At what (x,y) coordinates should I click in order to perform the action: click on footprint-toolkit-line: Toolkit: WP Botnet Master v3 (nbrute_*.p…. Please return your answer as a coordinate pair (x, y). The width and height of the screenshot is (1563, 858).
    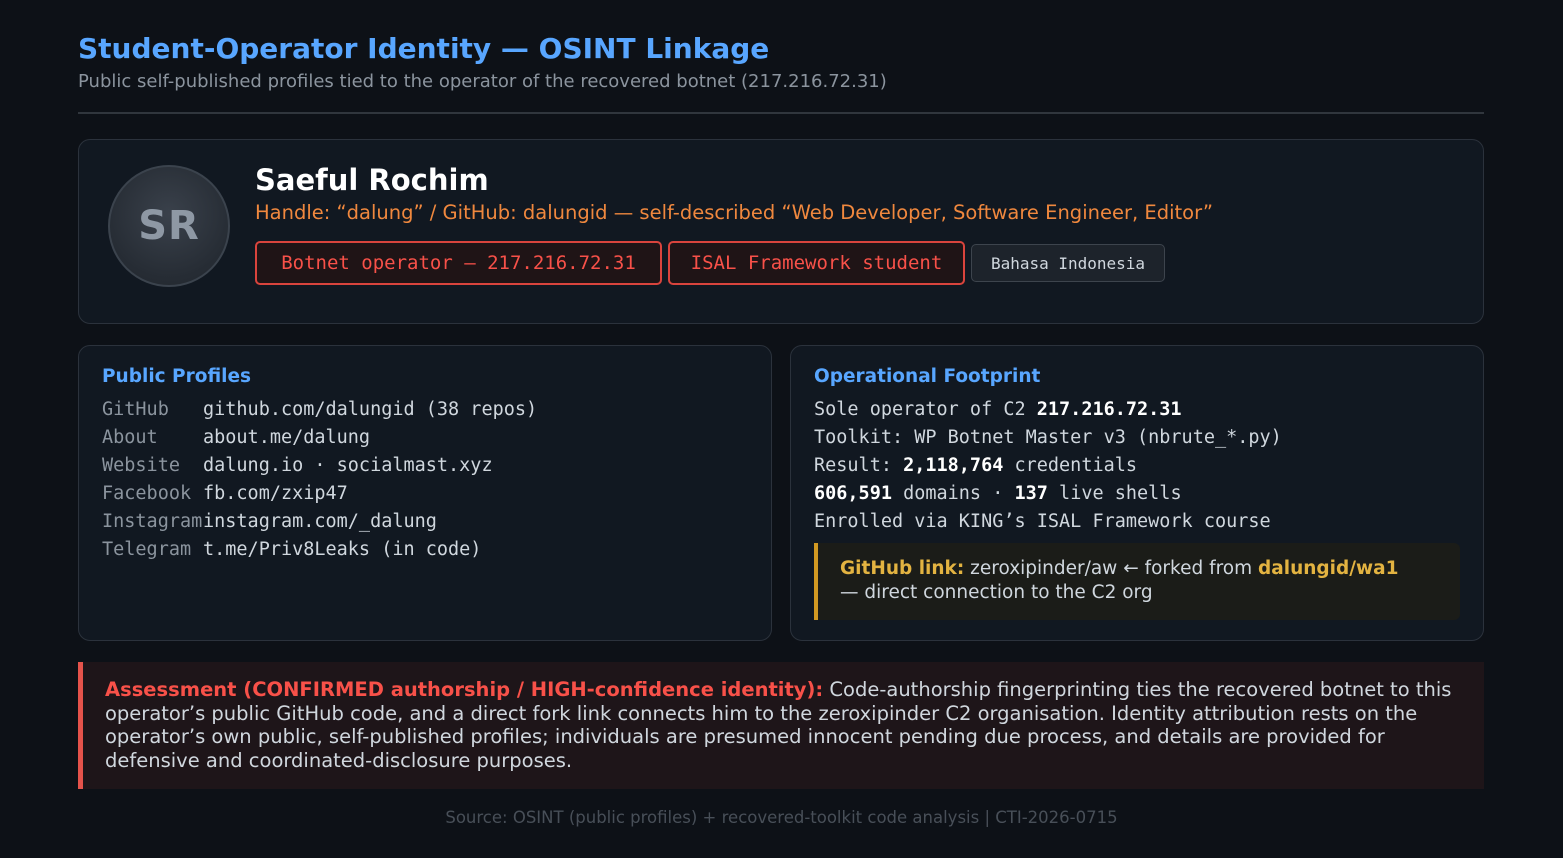
    Looking at the image, I should click on (1048, 437).